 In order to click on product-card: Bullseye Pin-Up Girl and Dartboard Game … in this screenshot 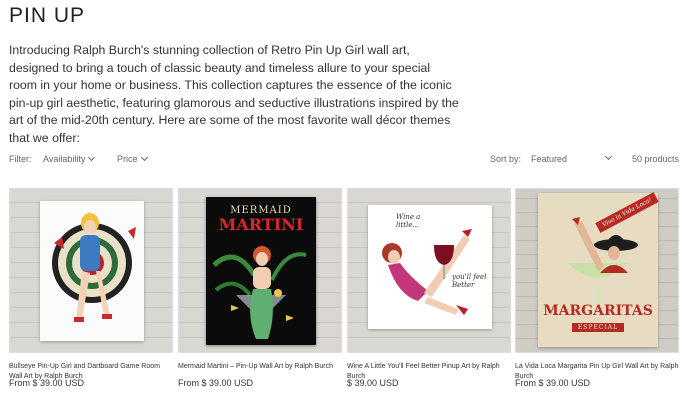, I will do `click(91, 298)`.